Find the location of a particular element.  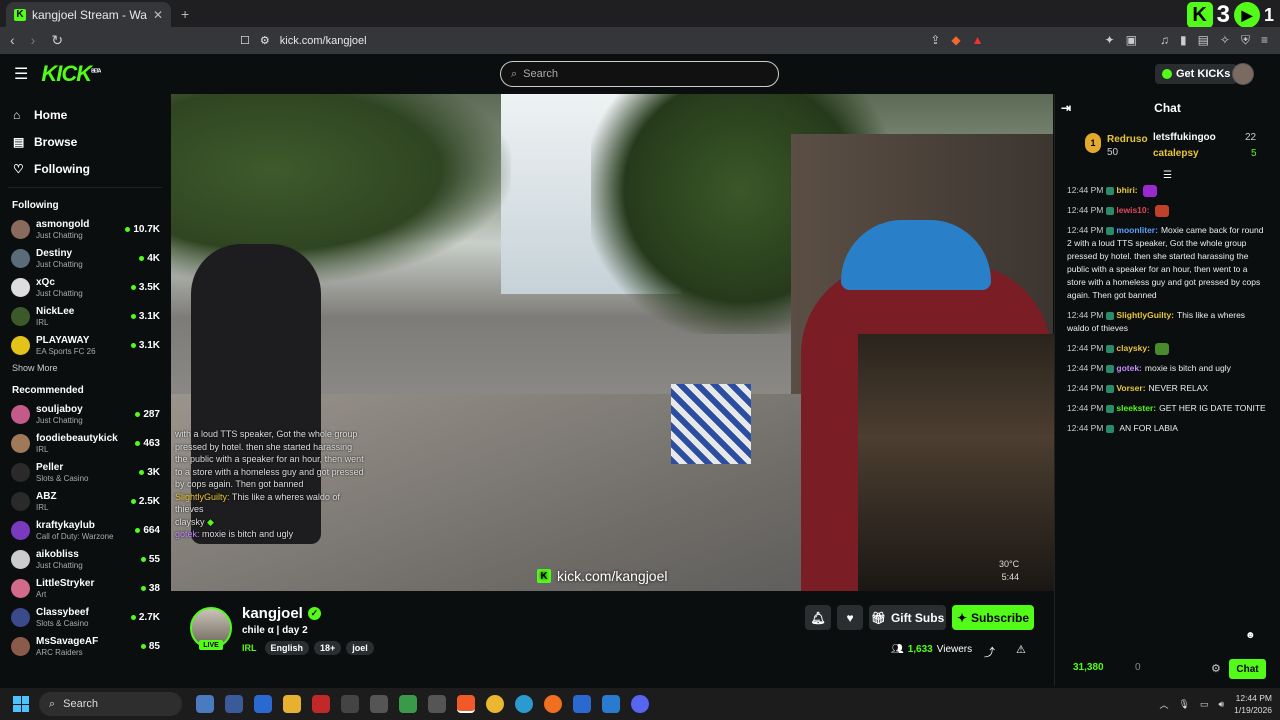

chrome-icon is located at coordinates (495, 704).